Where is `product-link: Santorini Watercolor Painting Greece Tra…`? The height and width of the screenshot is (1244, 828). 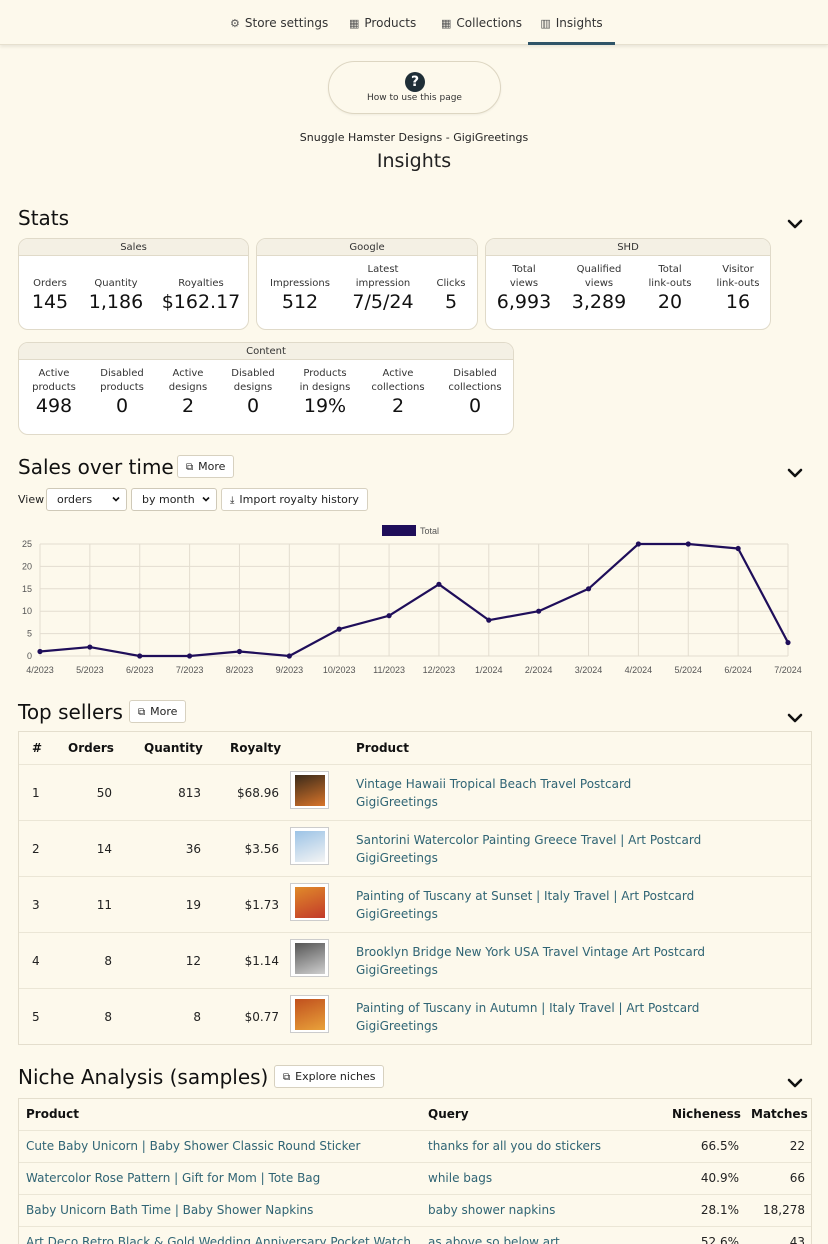 product-link: Santorini Watercolor Painting Greece Tra… is located at coordinates (528, 840).